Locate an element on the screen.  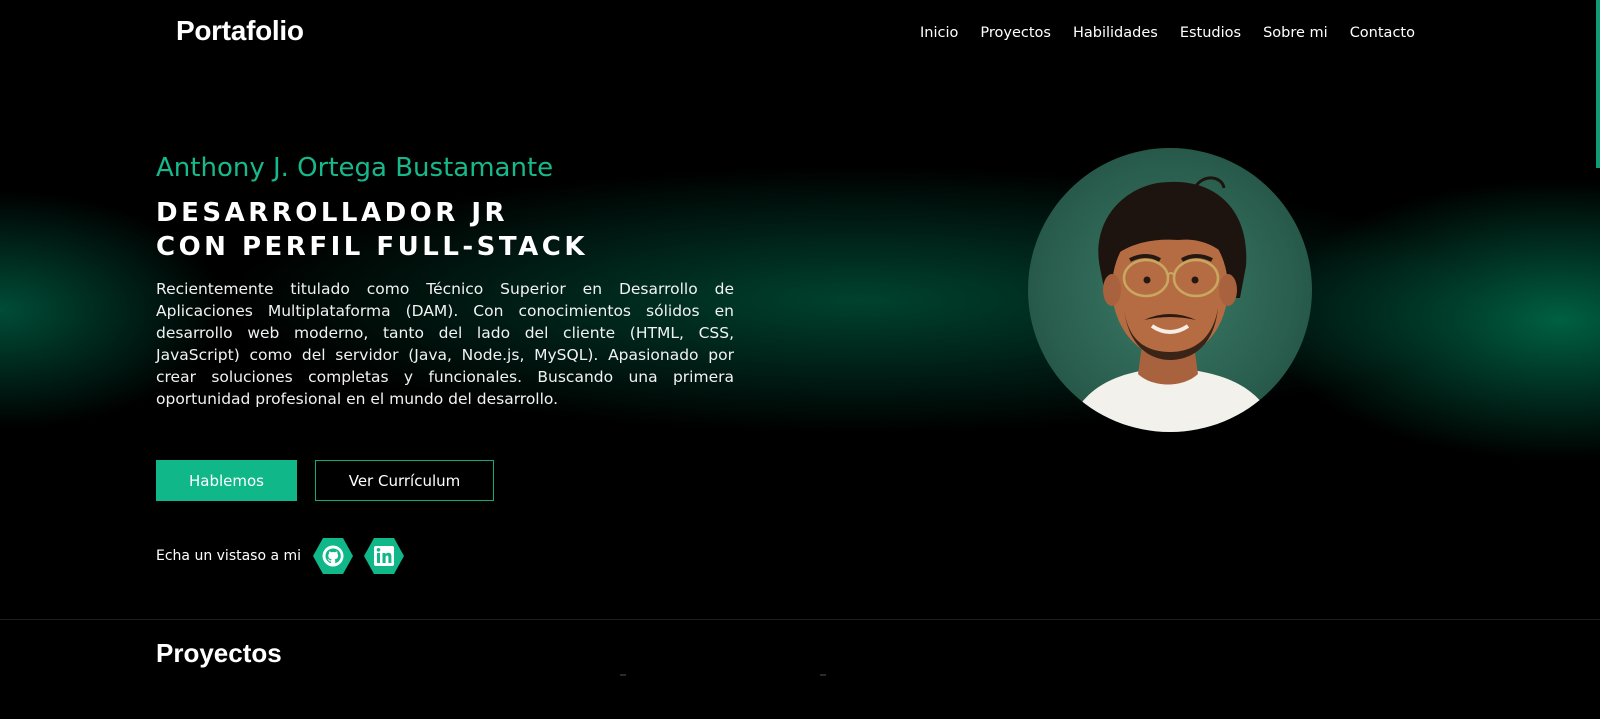
hero-role-line-2: CON PERFIL FULL-STACK is located at coordinates (372, 247).